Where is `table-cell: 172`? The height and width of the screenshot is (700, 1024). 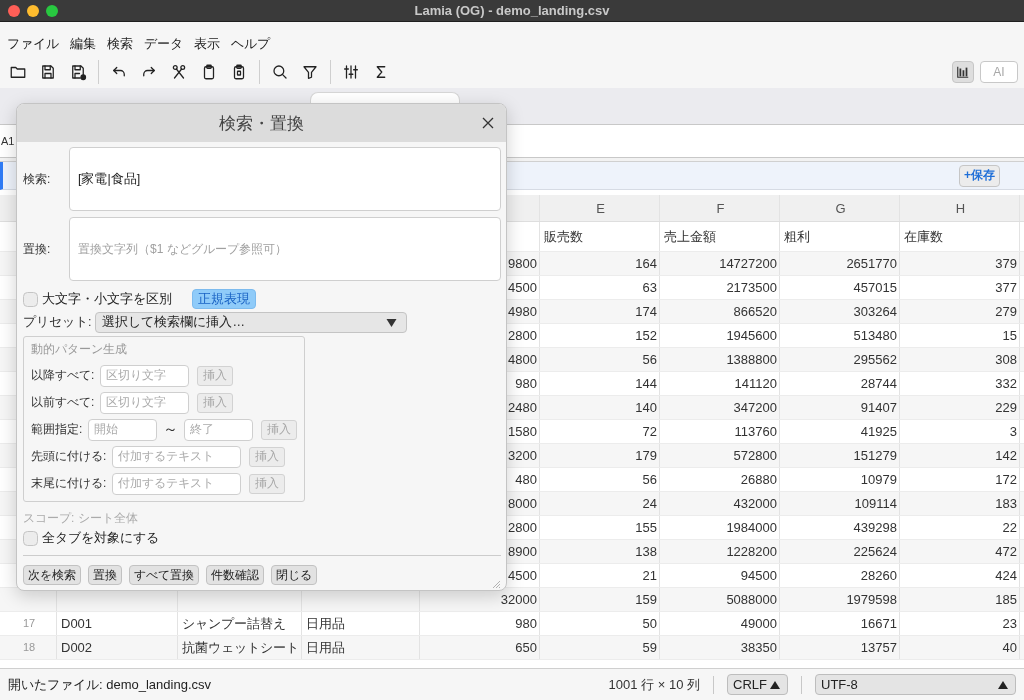
table-cell: 172 is located at coordinates (1006, 479).